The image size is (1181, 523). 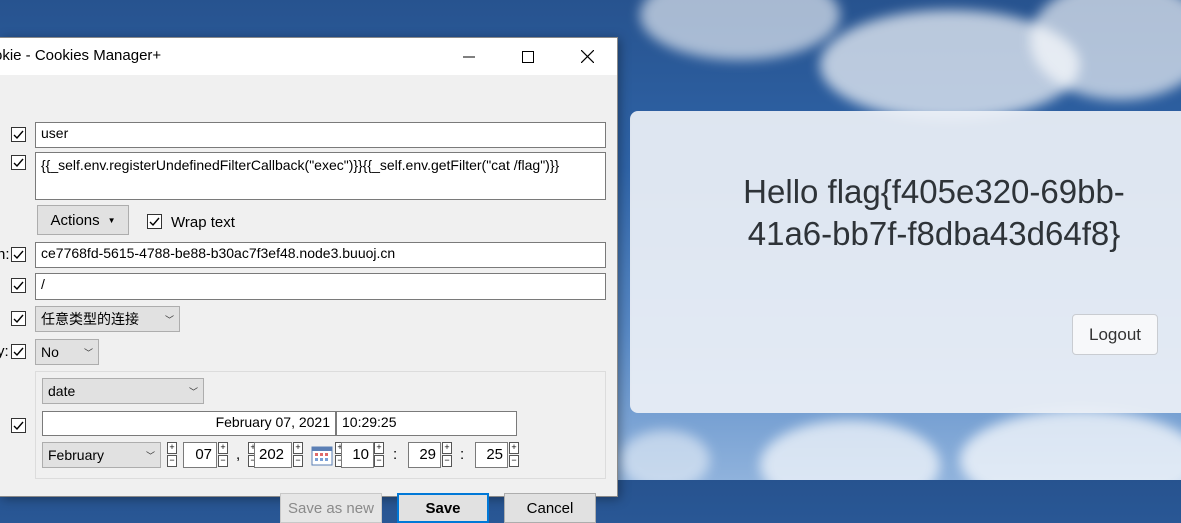 What do you see at coordinates (443, 508) in the screenshot?
I see `save-button: Save` at bounding box center [443, 508].